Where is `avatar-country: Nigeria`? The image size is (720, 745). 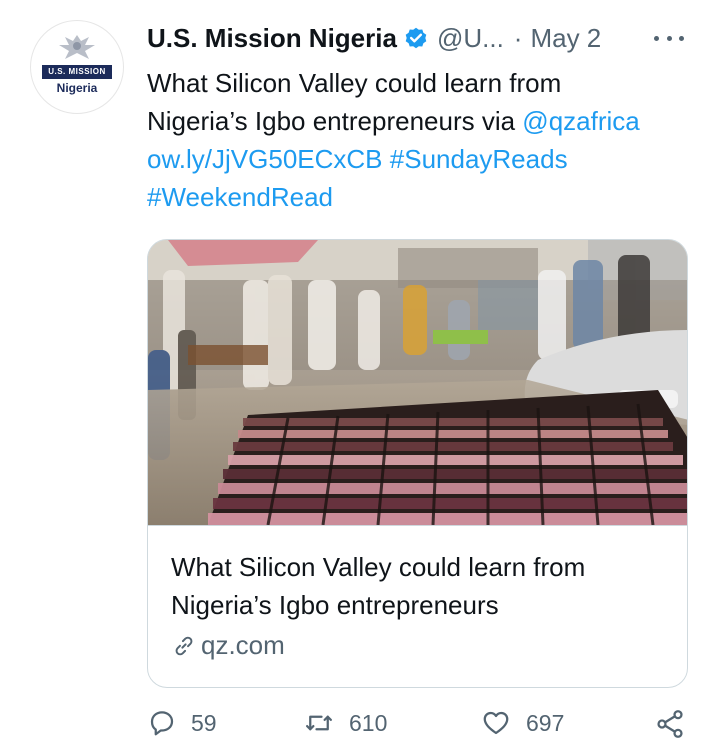
avatar-country: Nigeria is located at coordinates (77, 88).